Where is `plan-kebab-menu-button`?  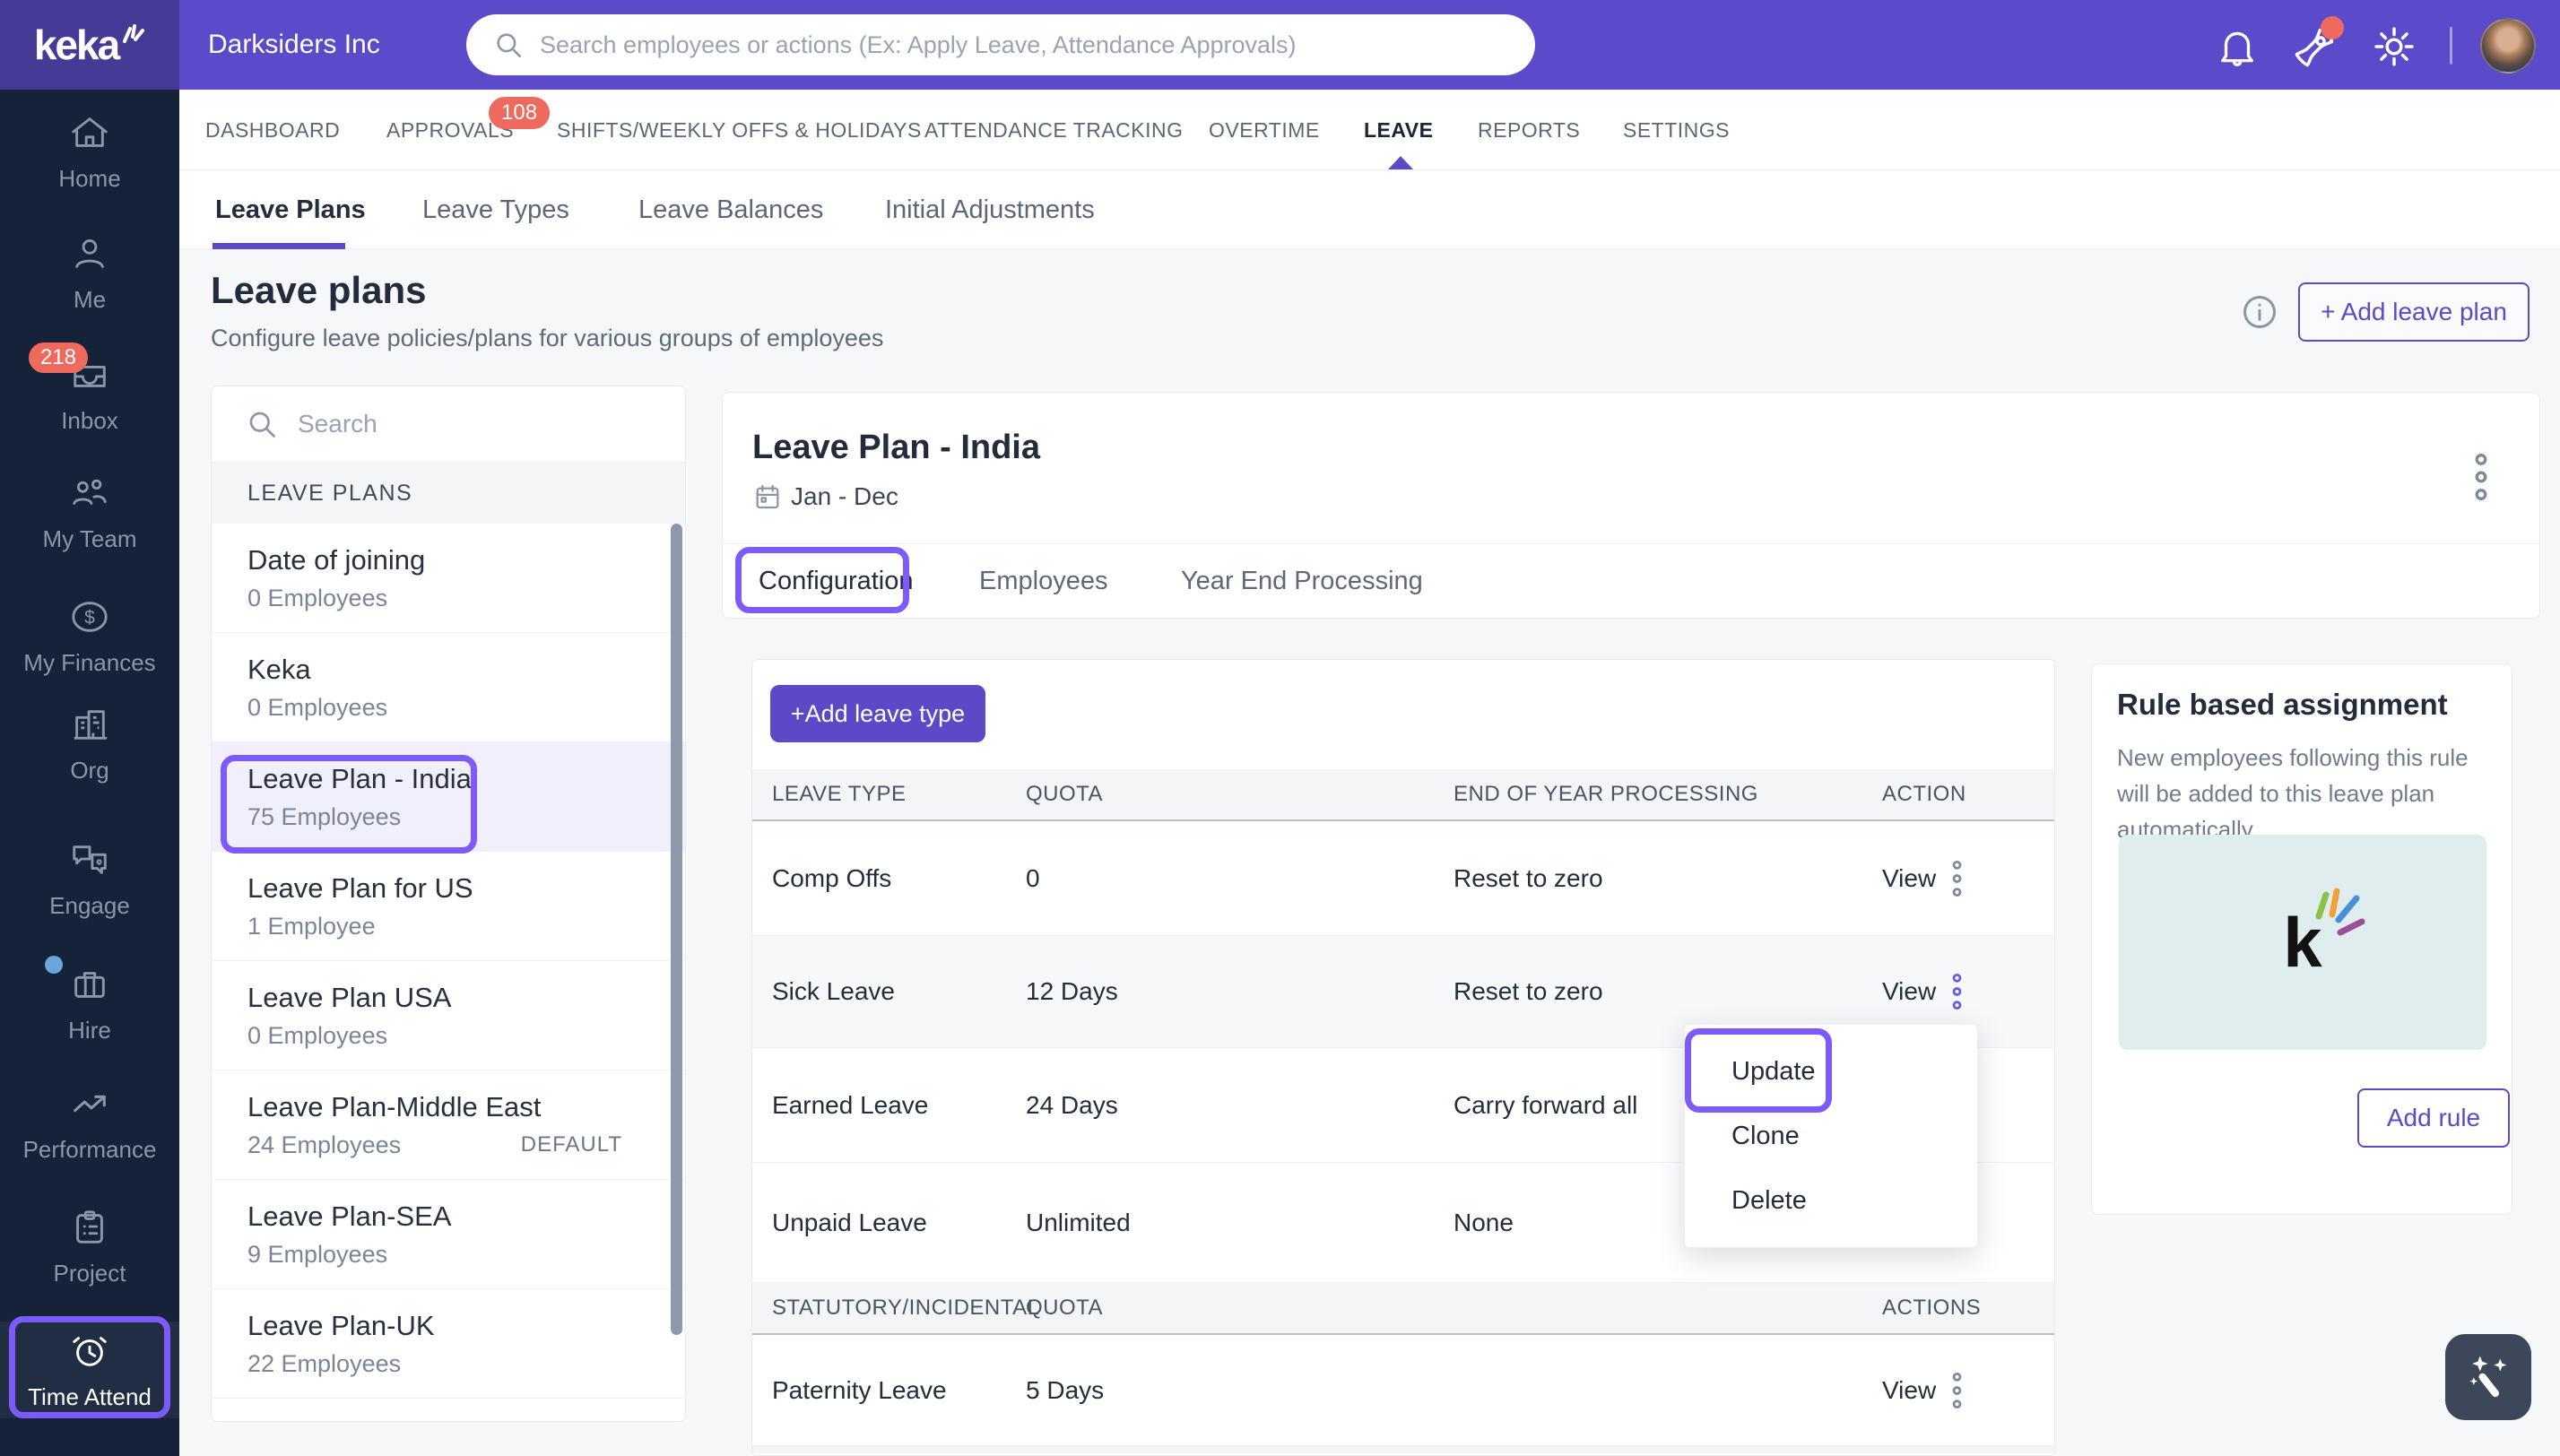
plan-kebab-menu-button is located at coordinates (2481, 477).